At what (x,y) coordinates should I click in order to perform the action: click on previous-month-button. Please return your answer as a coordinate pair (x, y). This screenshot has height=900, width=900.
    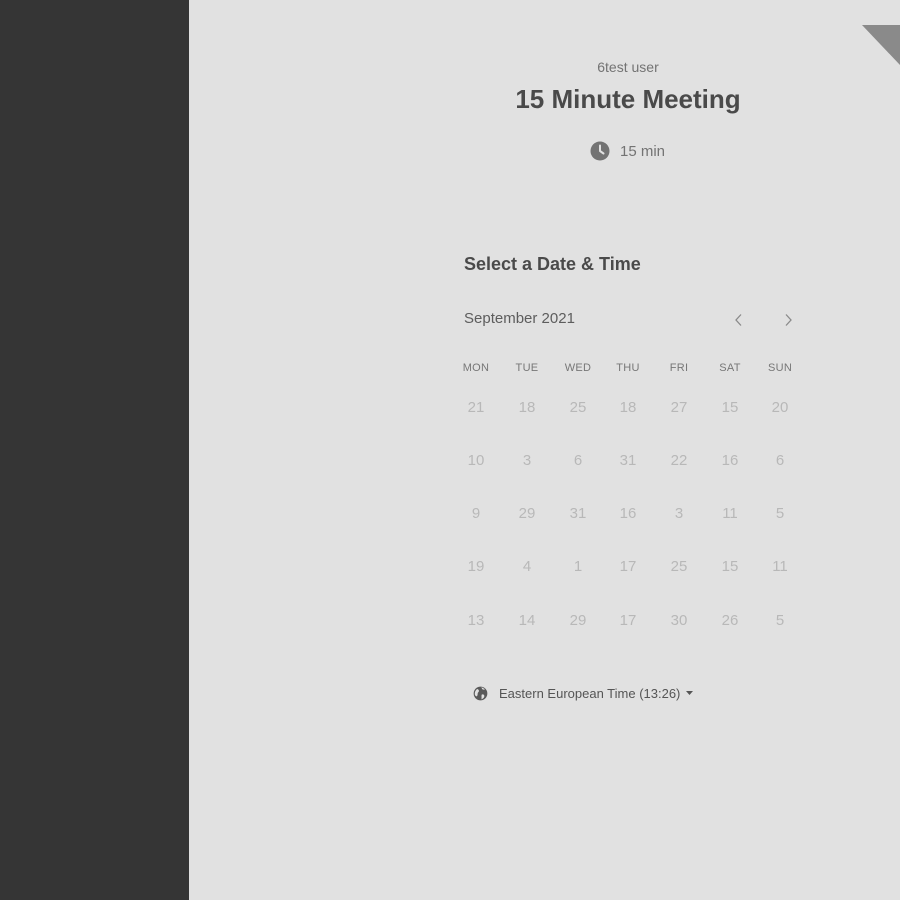
    Looking at the image, I should click on (739, 320).